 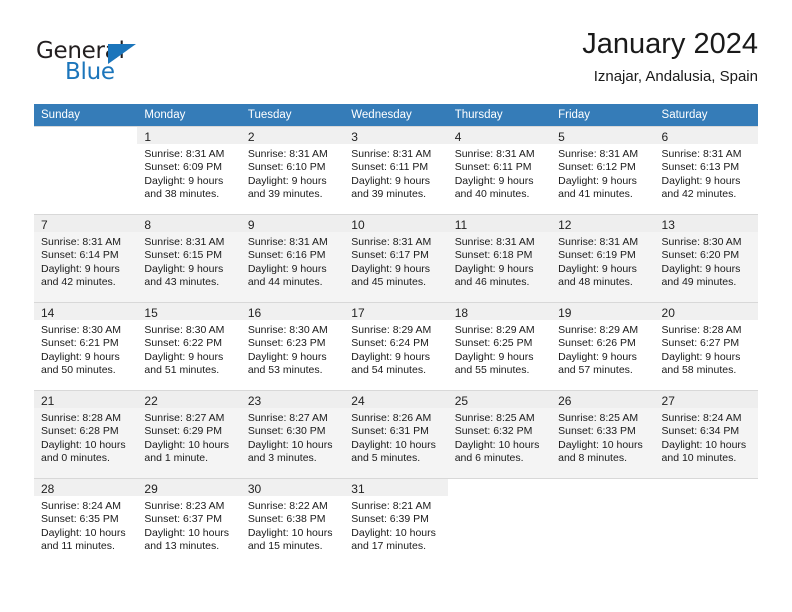 What do you see at coordinates (461, 313) in the screenshot?
I see `day-number: 18` at bounding box center [461, 313].